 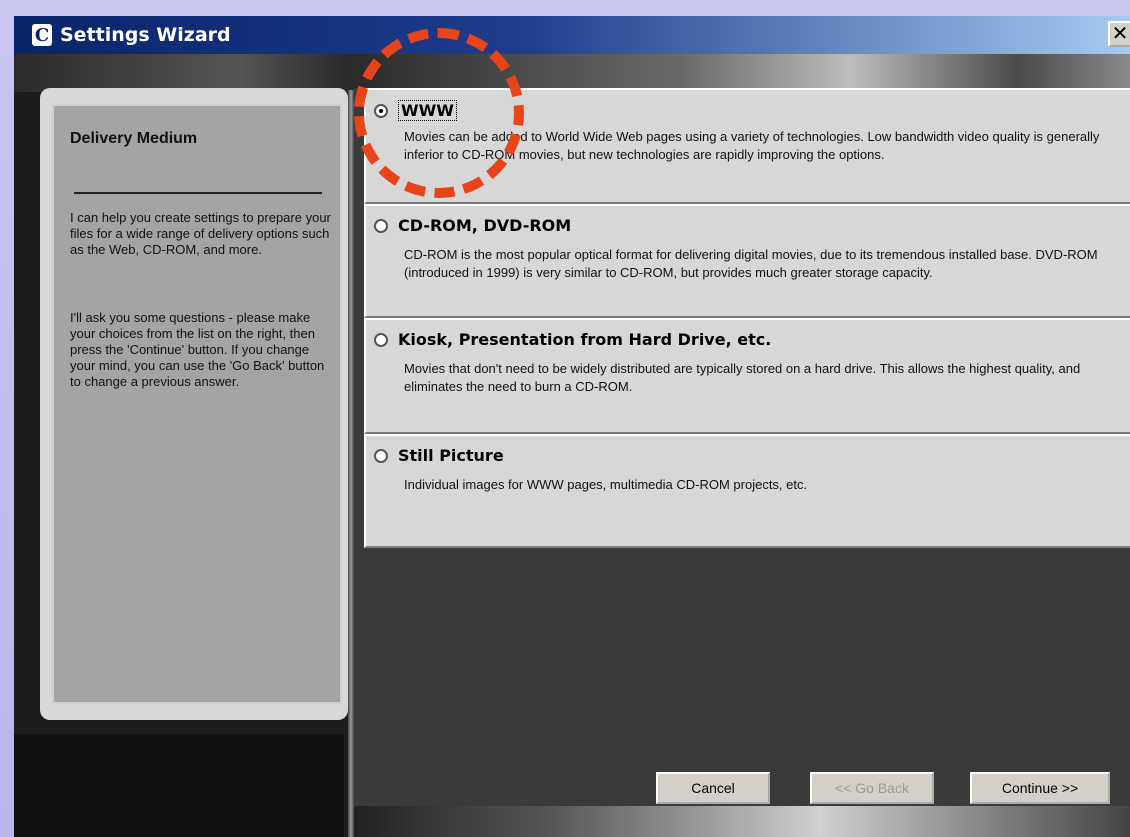 What do you see at coordinates (872, 788) in the screenshot?
I see `go-back-button: << Go Back` at bounding box center [872, 788].